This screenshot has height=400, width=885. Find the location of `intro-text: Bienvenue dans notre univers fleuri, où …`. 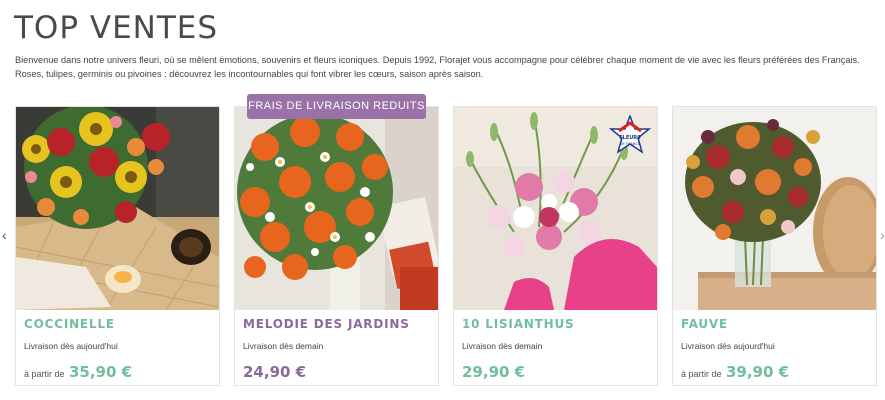

intro-text: Bienvenue dans notre univers fleuri, où … is located at coordinates (437, 67).